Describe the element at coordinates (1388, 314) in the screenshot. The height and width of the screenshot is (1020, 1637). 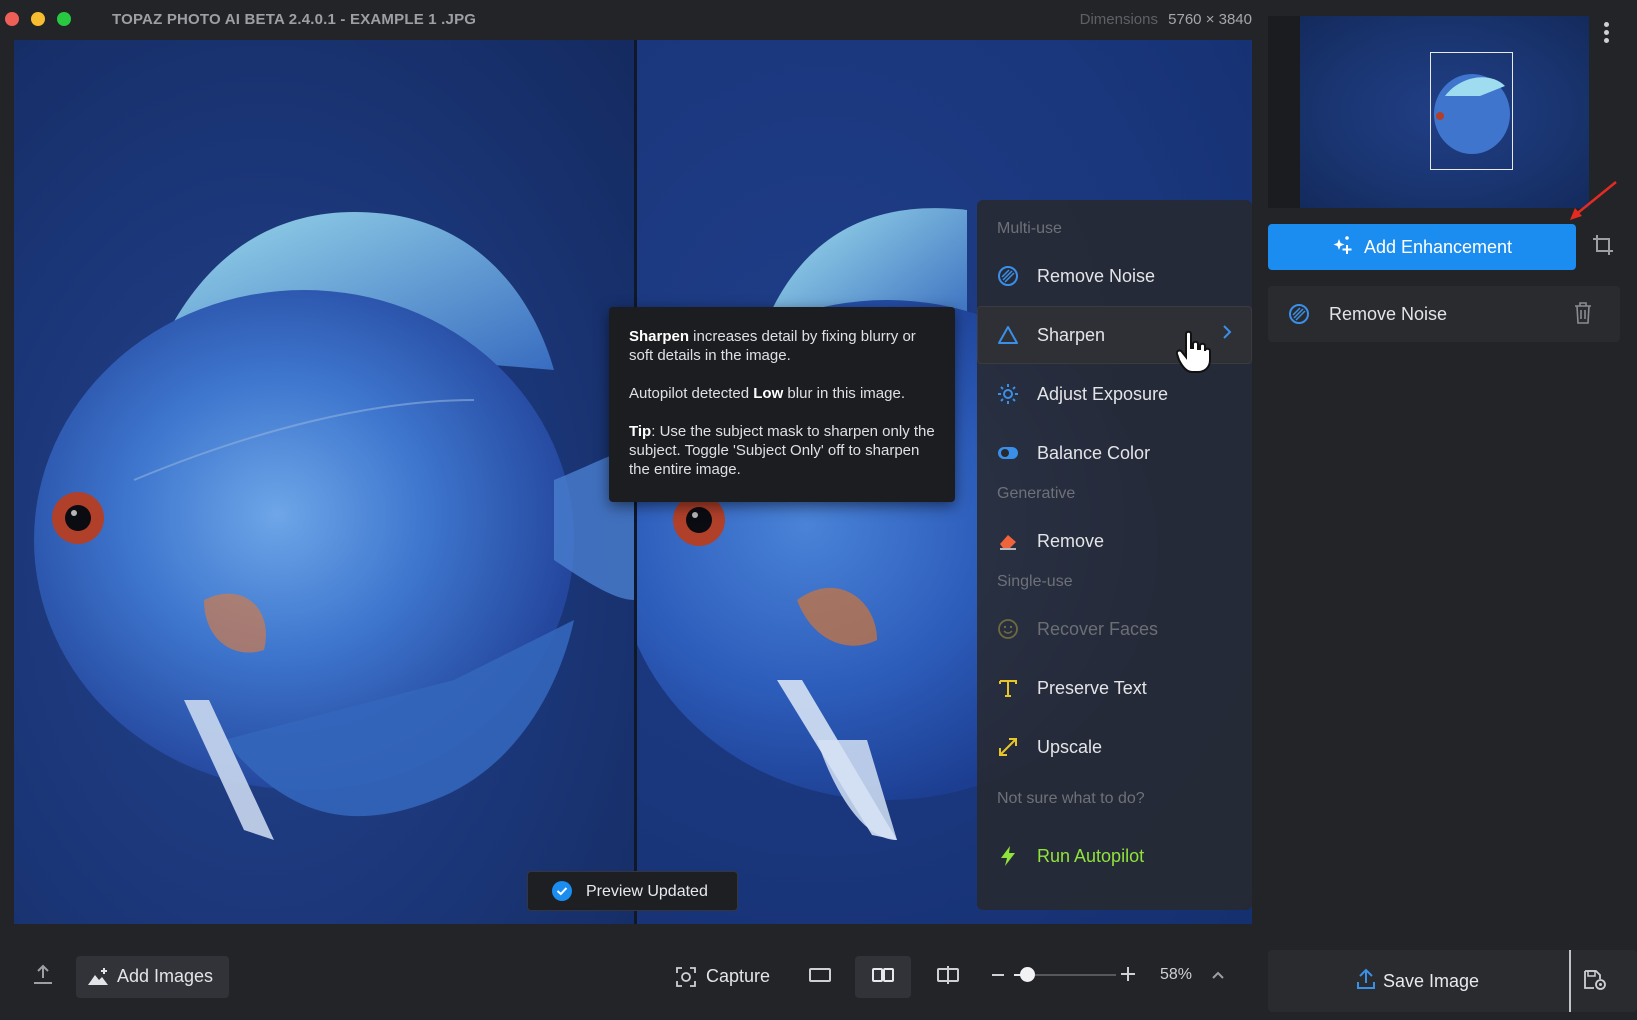
I see `applied-enhancement-label: Remove Noise` at that location.